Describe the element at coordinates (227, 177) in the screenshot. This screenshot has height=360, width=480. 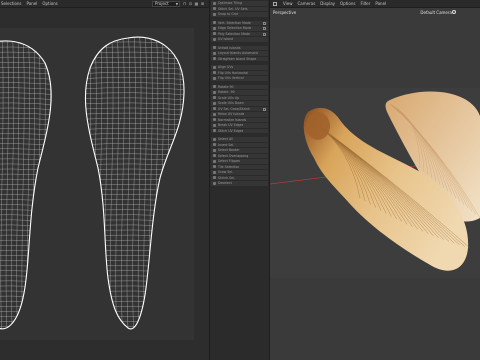
I see `tool-label: Shrink Sel.` at that location.